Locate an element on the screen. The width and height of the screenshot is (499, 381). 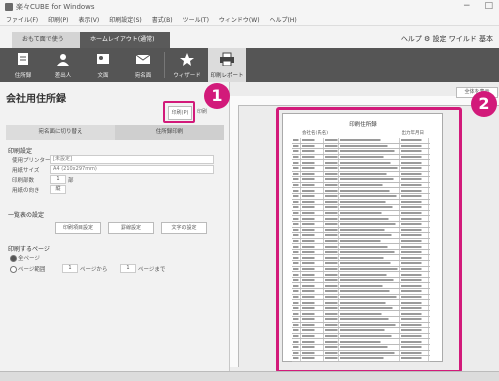
menu-item-format: 書式(B) is located at coordinates (162, 19).